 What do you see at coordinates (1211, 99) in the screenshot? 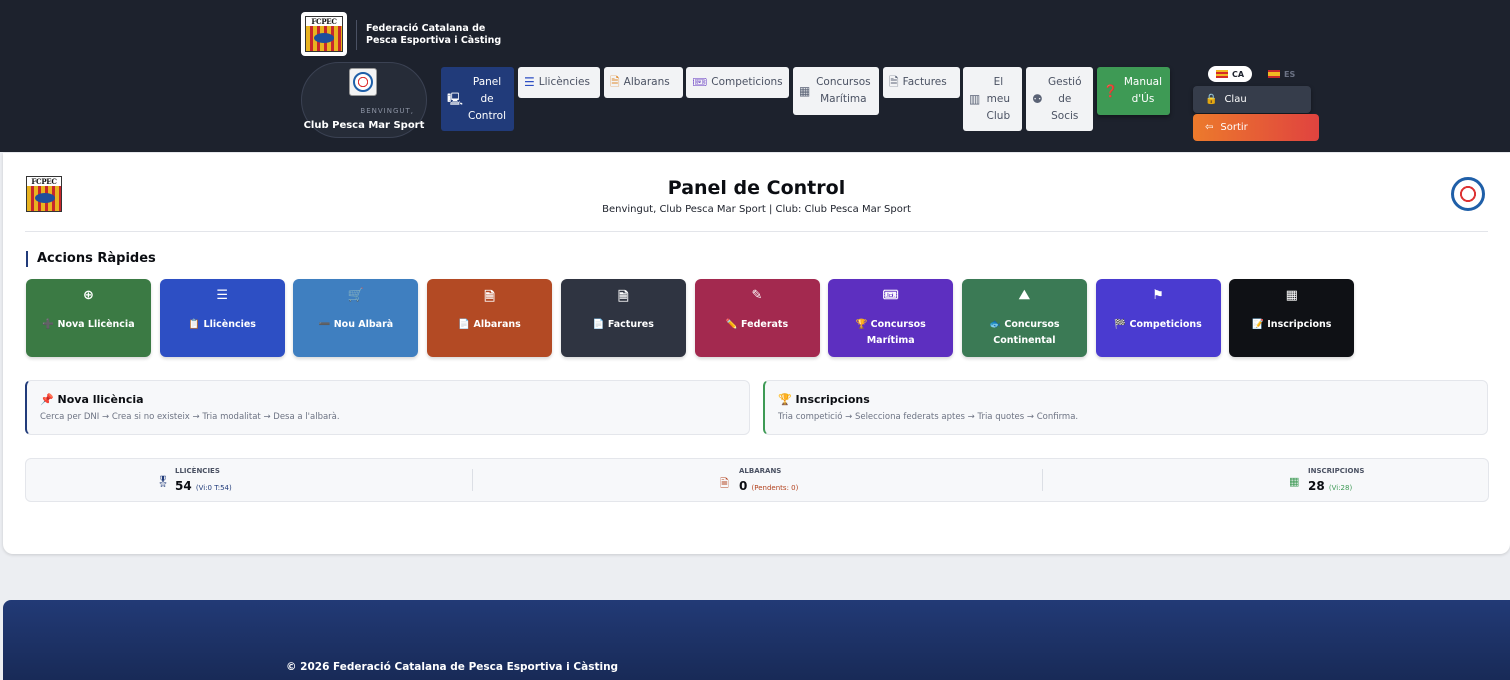
I see `lock-icon: 🔒` at bounding box center [1211, 99].